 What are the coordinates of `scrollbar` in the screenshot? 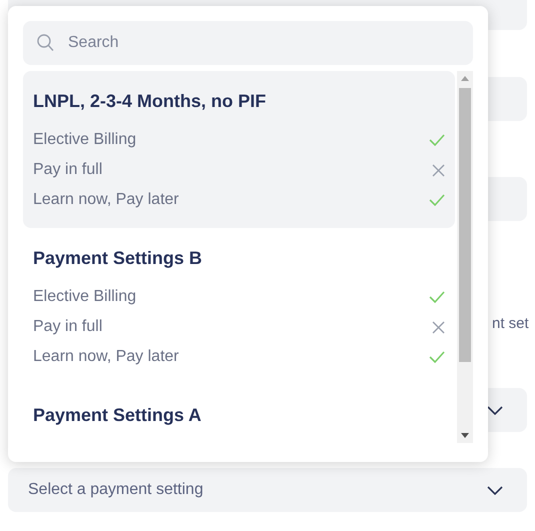 It's located at (465, 257).